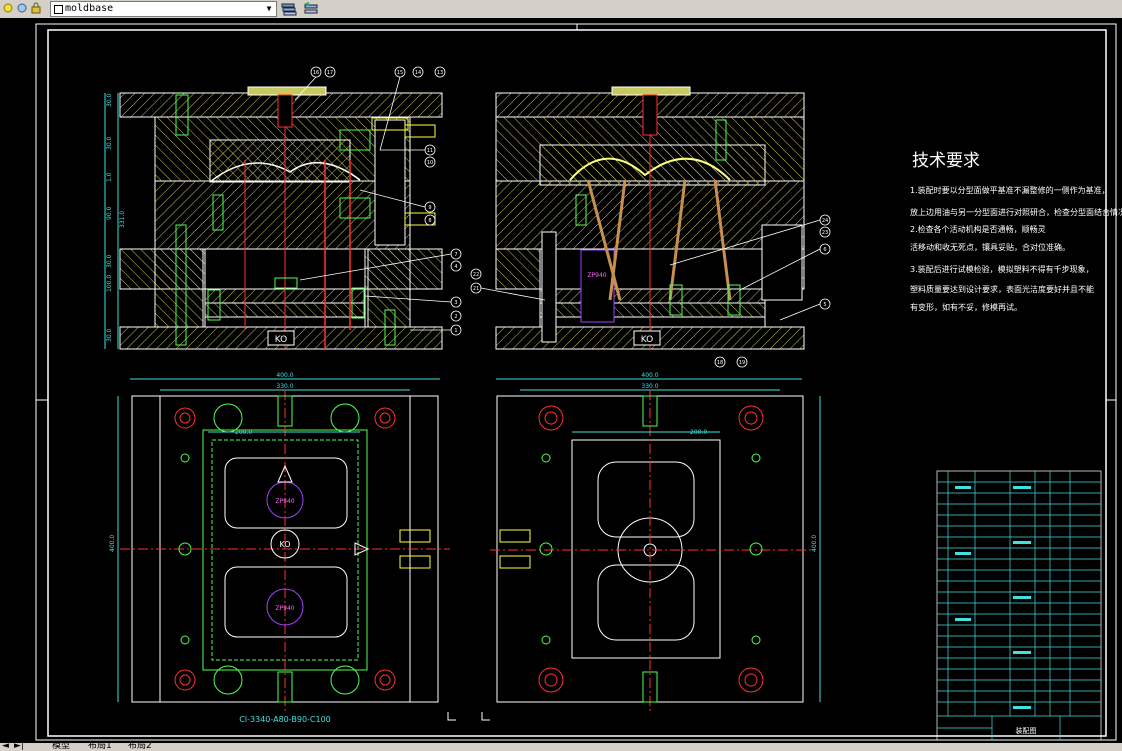 The image size is (1122, 751). What do you see at coordinates (284, 544) in the screenshot?
I see `ko-label-plan: KO` at bounding box center [284, 544].